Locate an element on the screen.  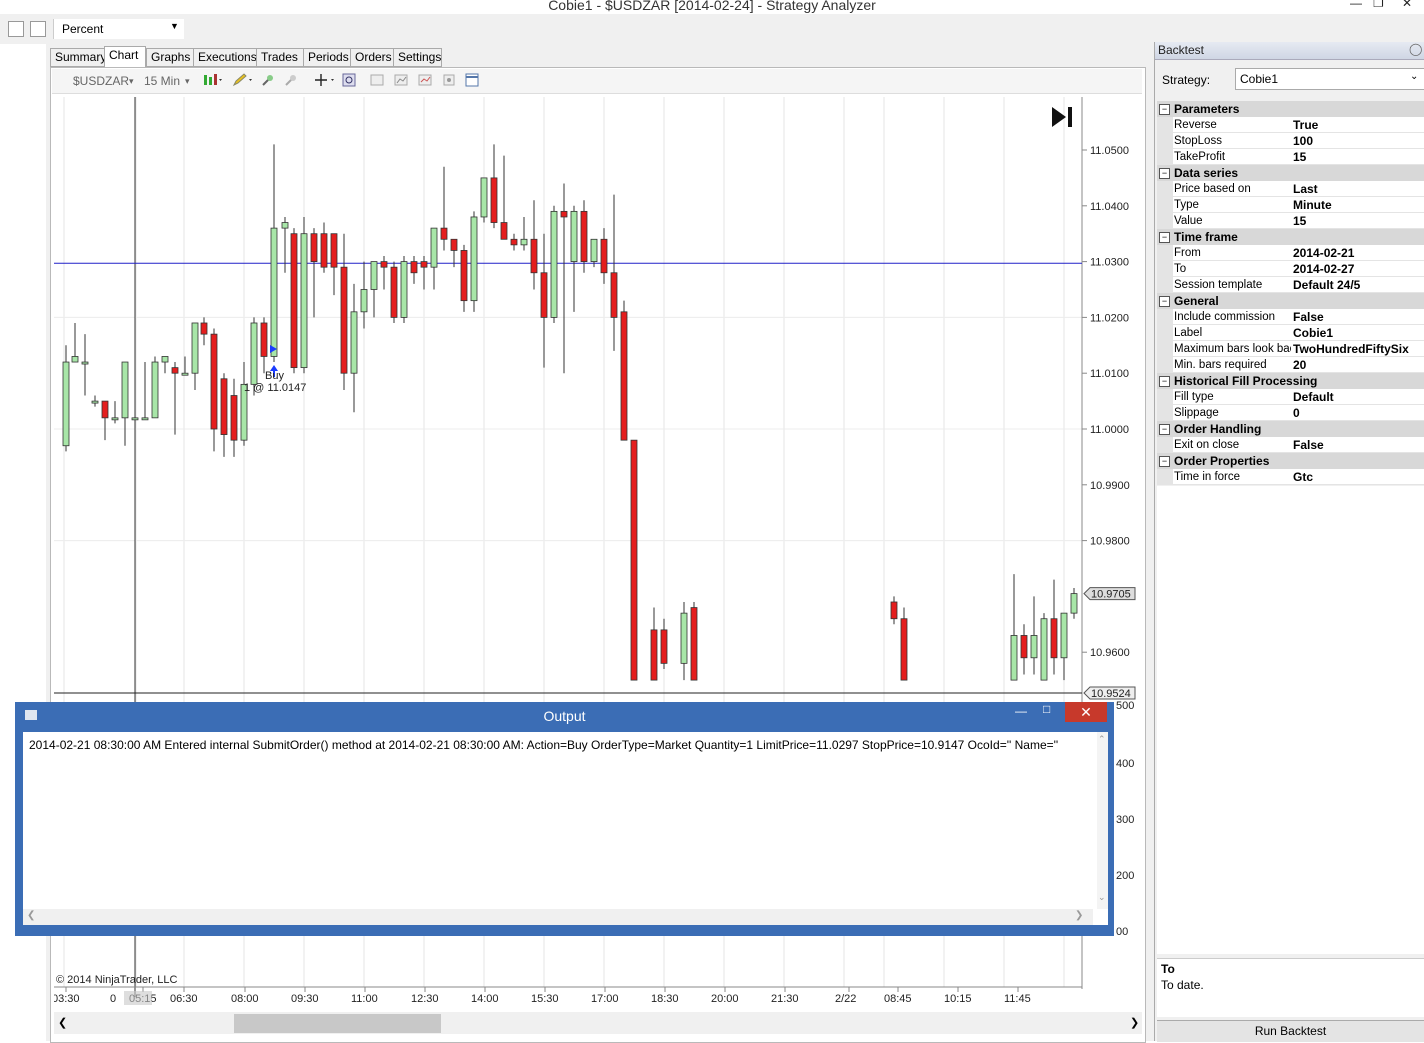
property-row: Include commission False is located at coordinates (1290, 317).